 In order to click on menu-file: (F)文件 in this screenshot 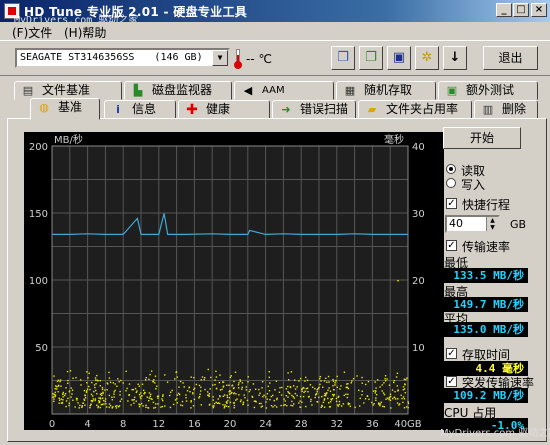, I will do `click(32, 32)`.